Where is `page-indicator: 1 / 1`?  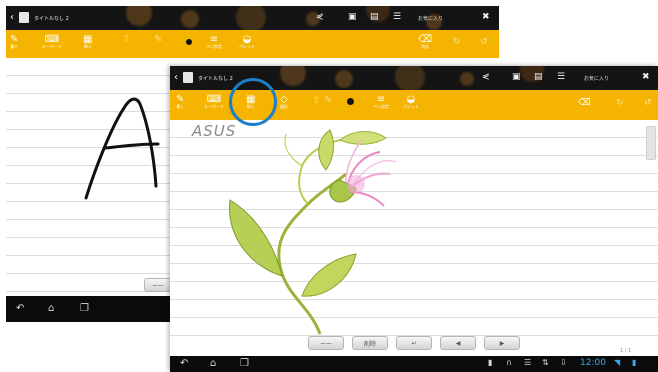 page-indicator: 1 / 1 is located at coordinates (626, 351).